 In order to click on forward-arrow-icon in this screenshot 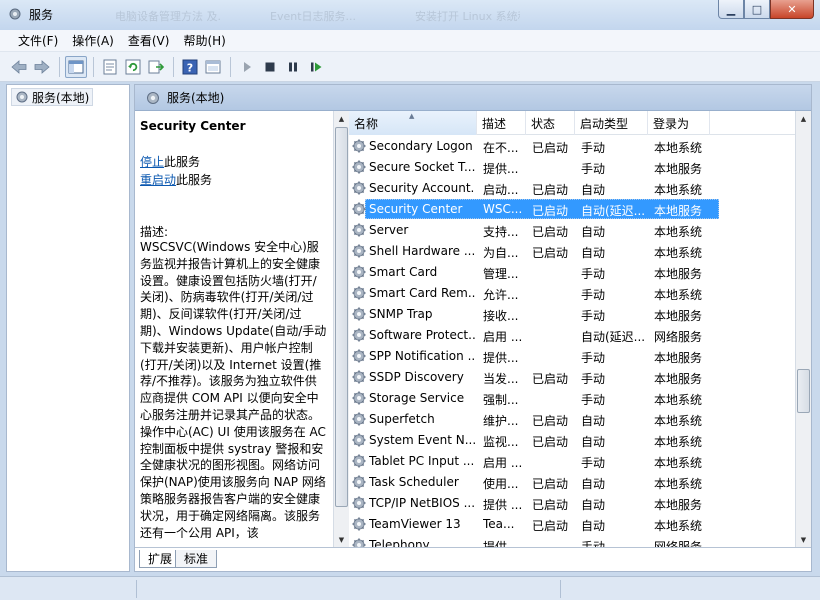, I will do `click(42, 66)`.